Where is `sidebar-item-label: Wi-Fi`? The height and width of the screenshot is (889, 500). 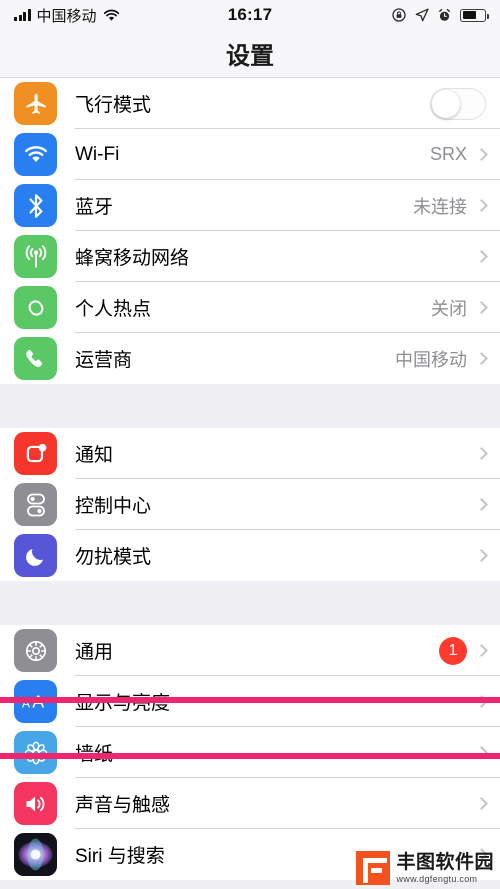 sidebar-item-label: Wi-Fi is located at coordinates (97, 154).